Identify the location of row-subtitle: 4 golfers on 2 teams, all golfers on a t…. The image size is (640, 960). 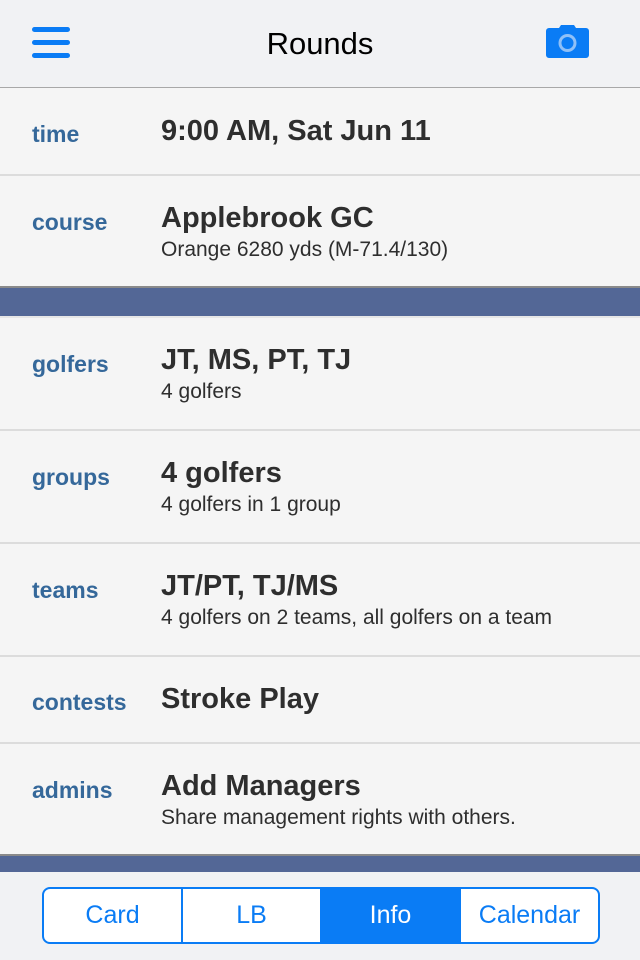
(357, 617).